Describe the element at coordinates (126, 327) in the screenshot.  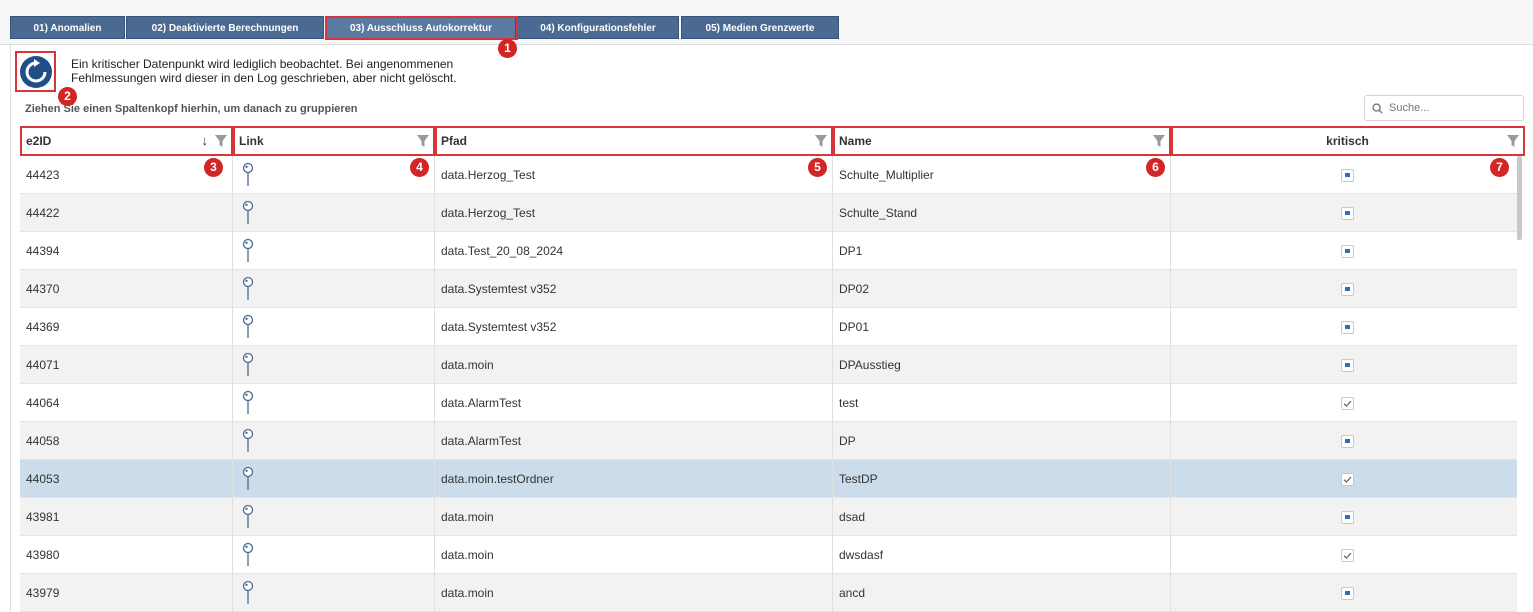
I see `cell-e2id: 44369` at that location.